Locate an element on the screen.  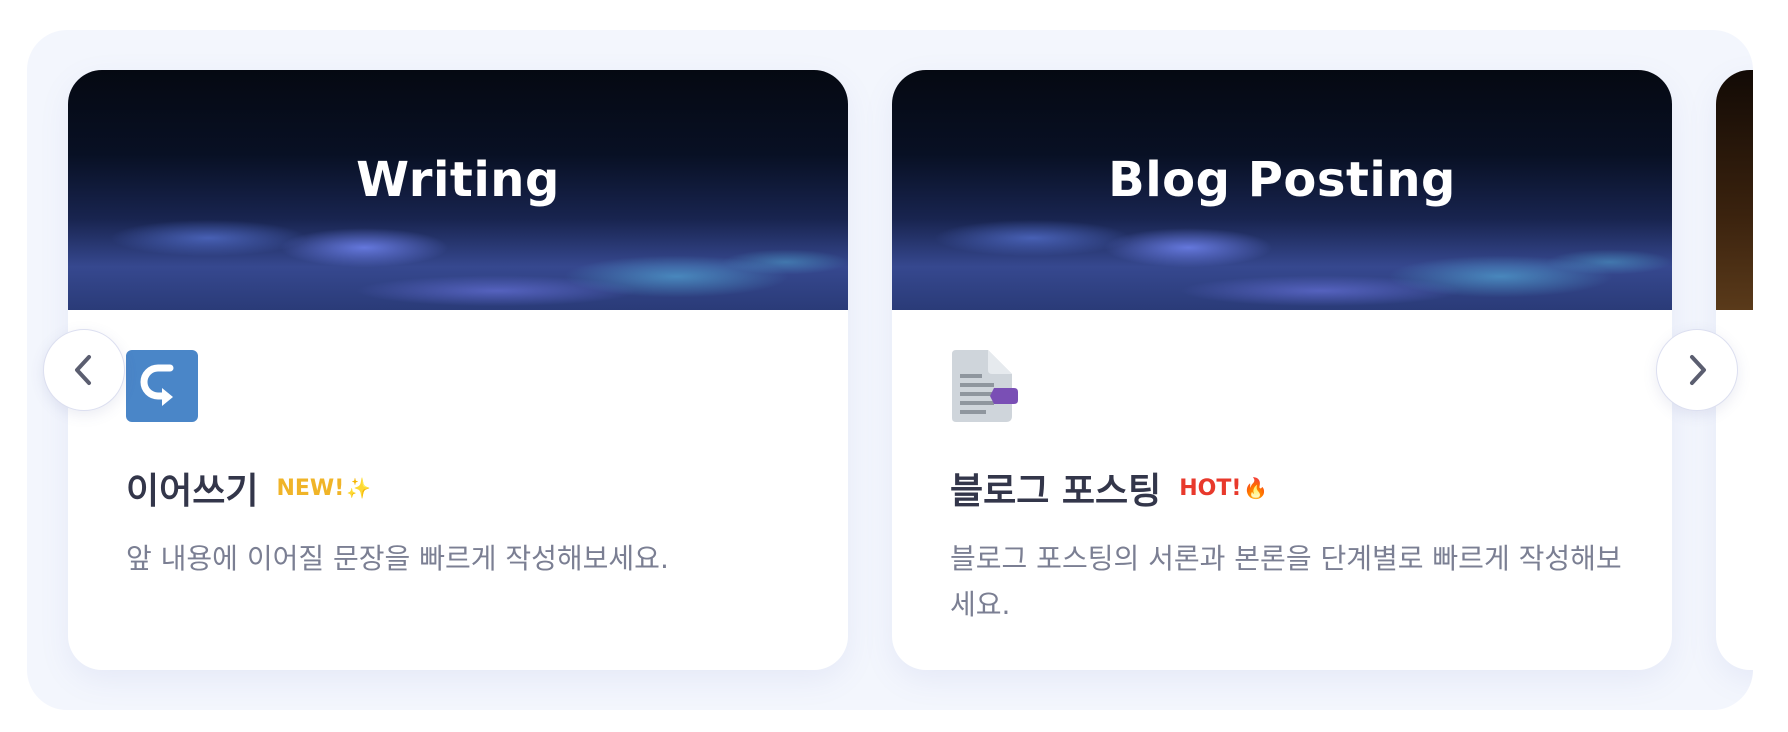
carousel-prev-button is located at coordinates (84, 370).